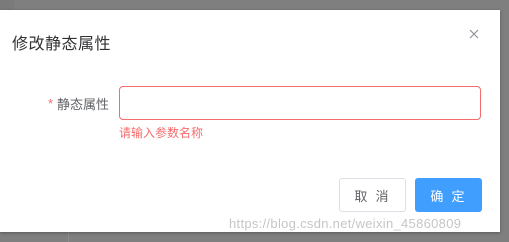  What do you see at coordinates (300, 103) in the screenshot?
I see `static-attribute-input` at bounding box center [300, 103].